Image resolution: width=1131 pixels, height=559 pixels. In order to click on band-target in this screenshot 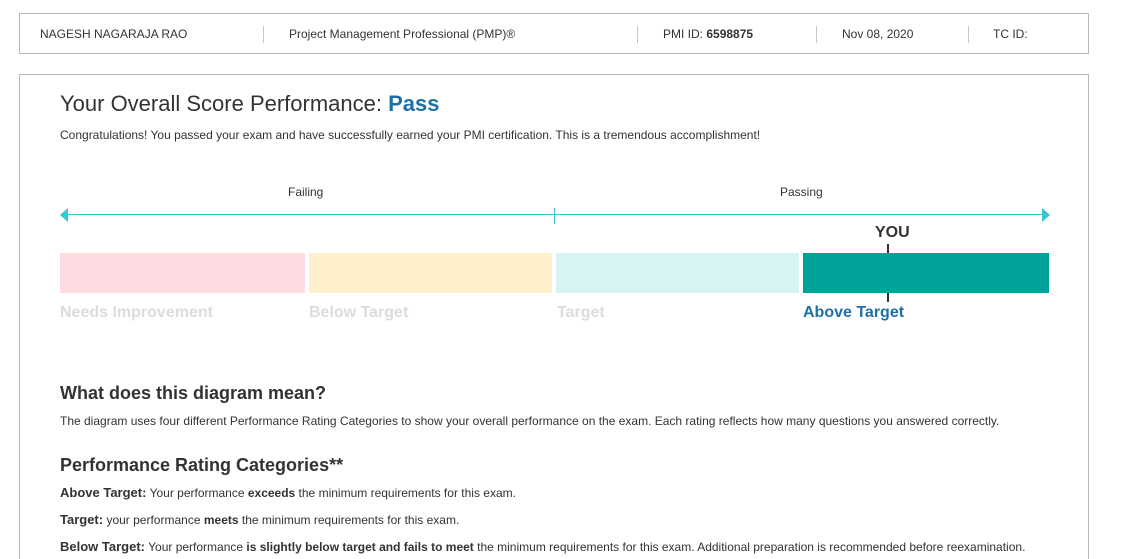, I will do `click(677, 273)`.